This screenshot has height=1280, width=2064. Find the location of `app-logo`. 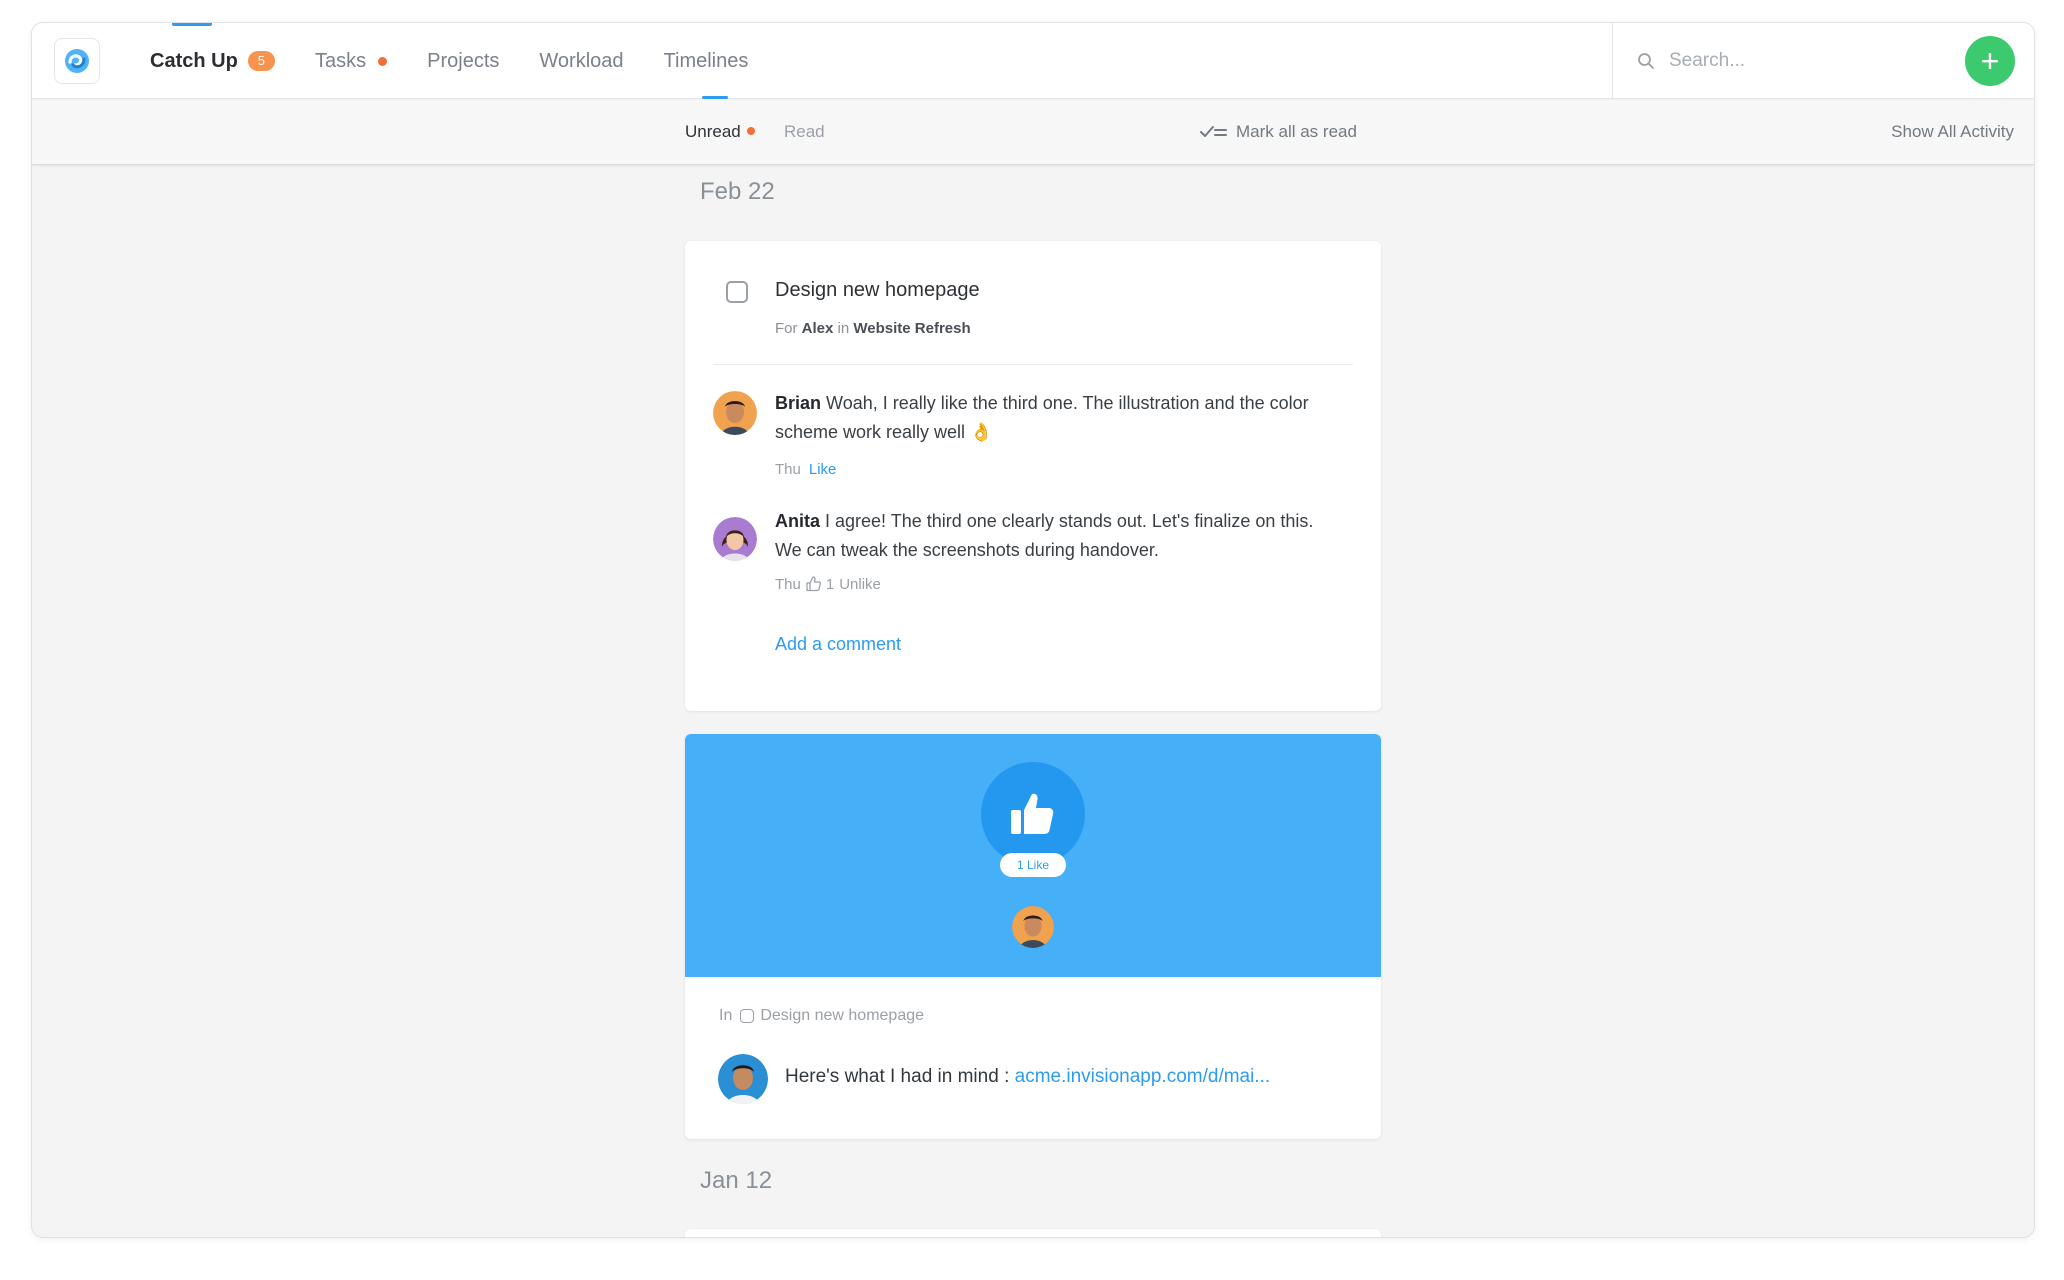

app-logo is located at coordinates (77, 61).